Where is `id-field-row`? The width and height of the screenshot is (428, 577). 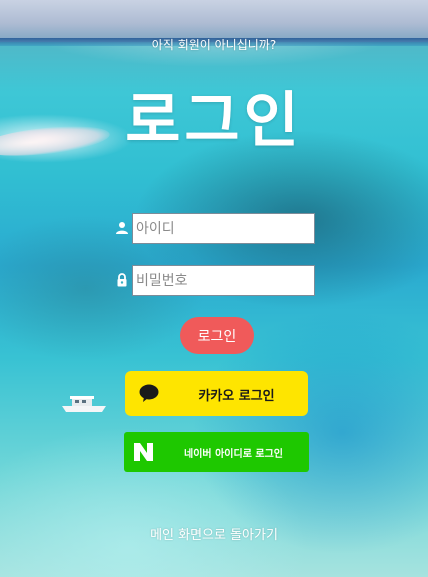 id-field-row is located at coordinates (215, 228).